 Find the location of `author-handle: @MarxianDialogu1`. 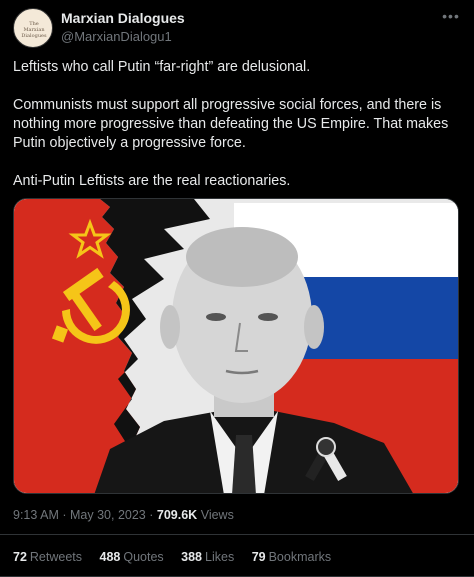

author-handle: @MarxianDialogu1 is located at coordinates (116, 36).